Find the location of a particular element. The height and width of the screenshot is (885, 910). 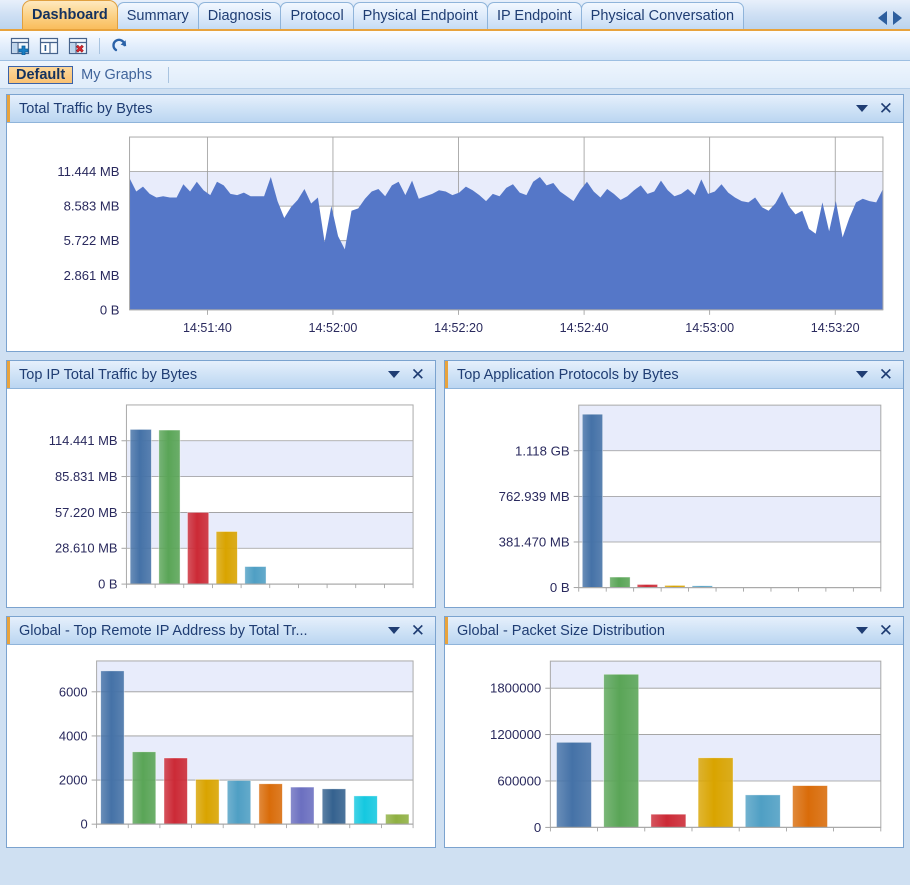

graph-set-tabs: Default My Graphs is located at coordinates (455, 75).